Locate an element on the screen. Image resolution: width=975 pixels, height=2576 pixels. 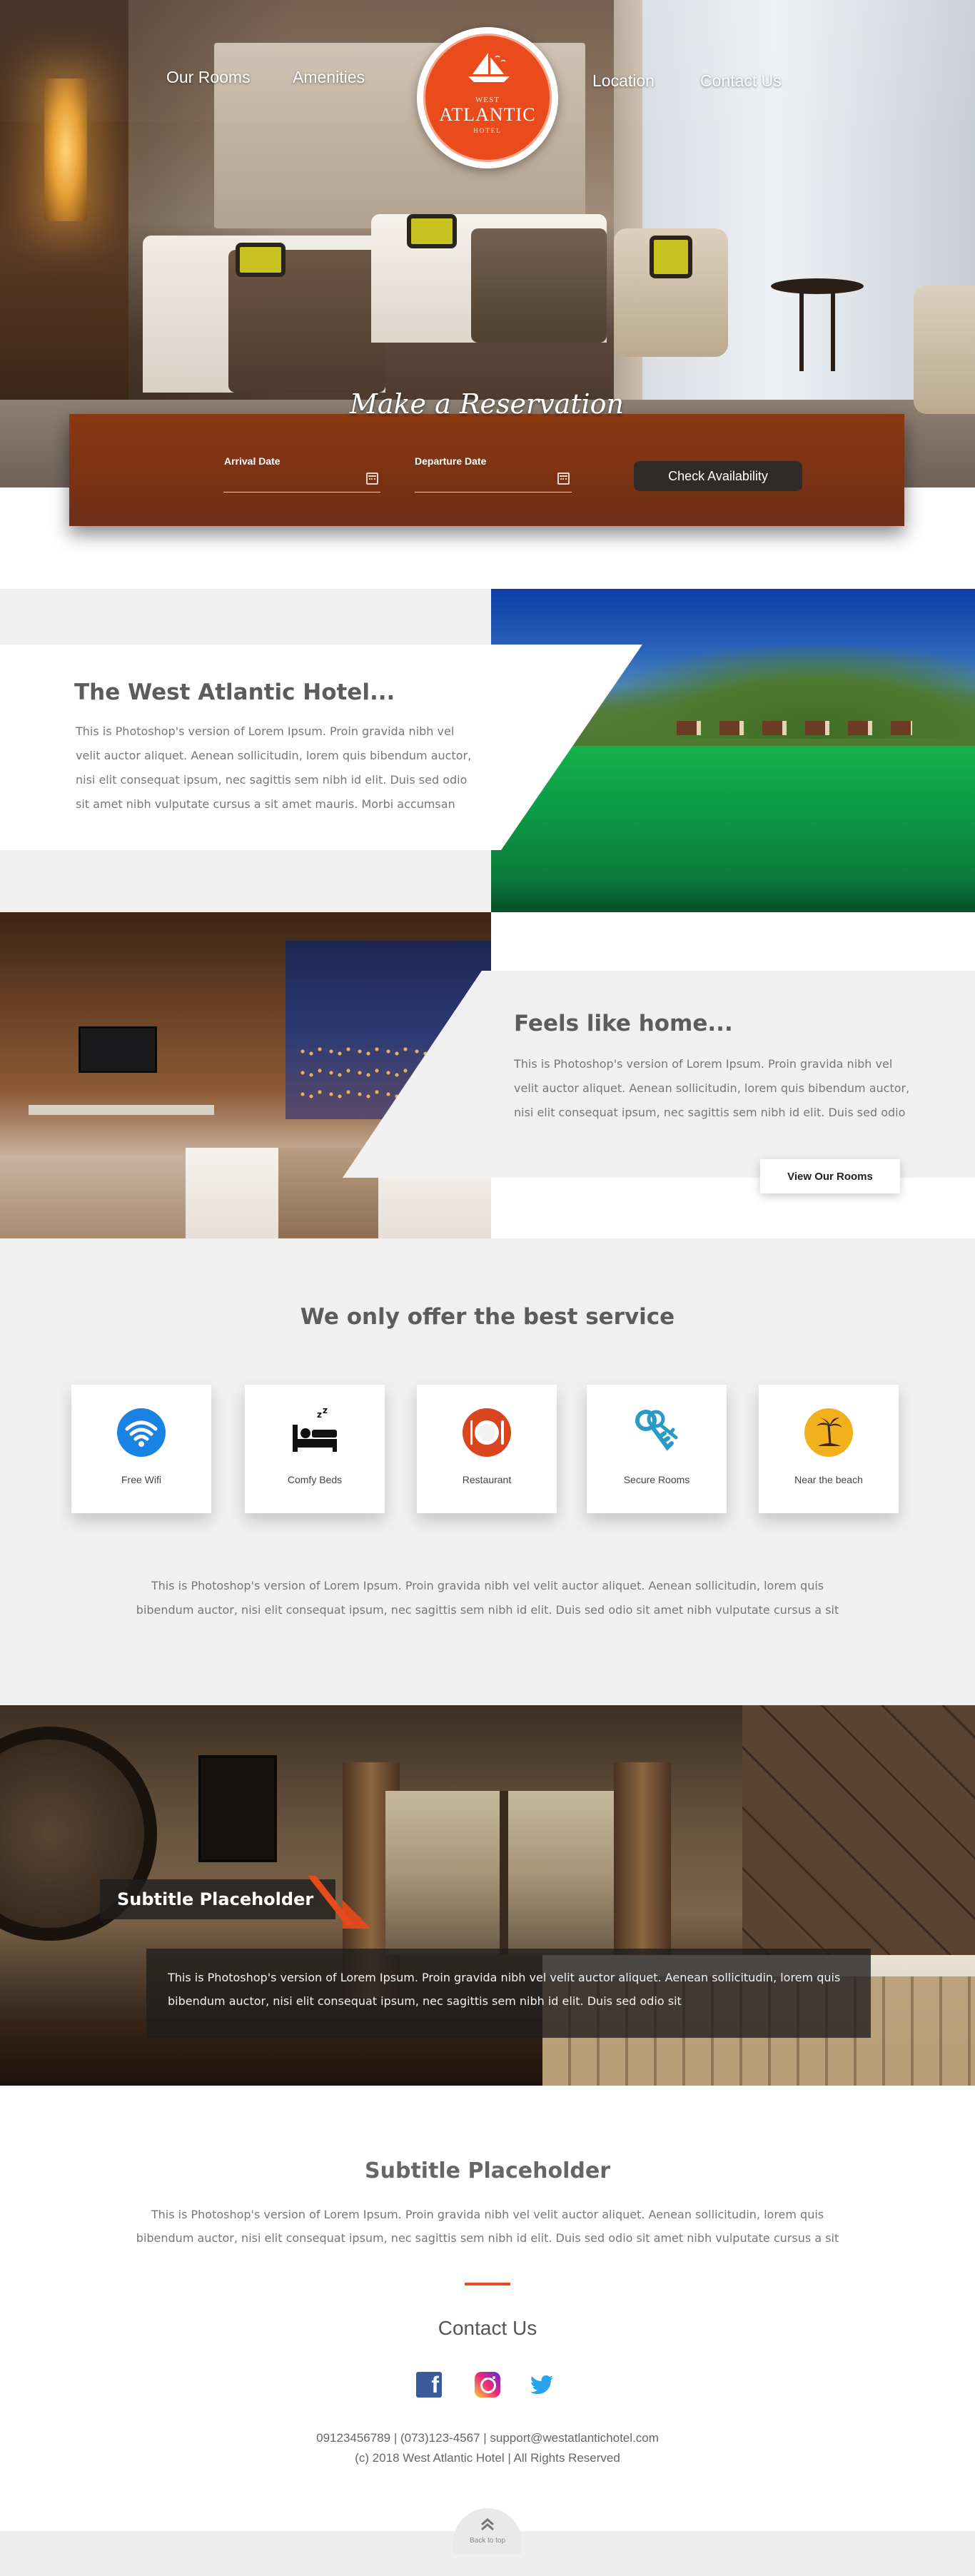
room-desk is located at coordinates (121, 1110).